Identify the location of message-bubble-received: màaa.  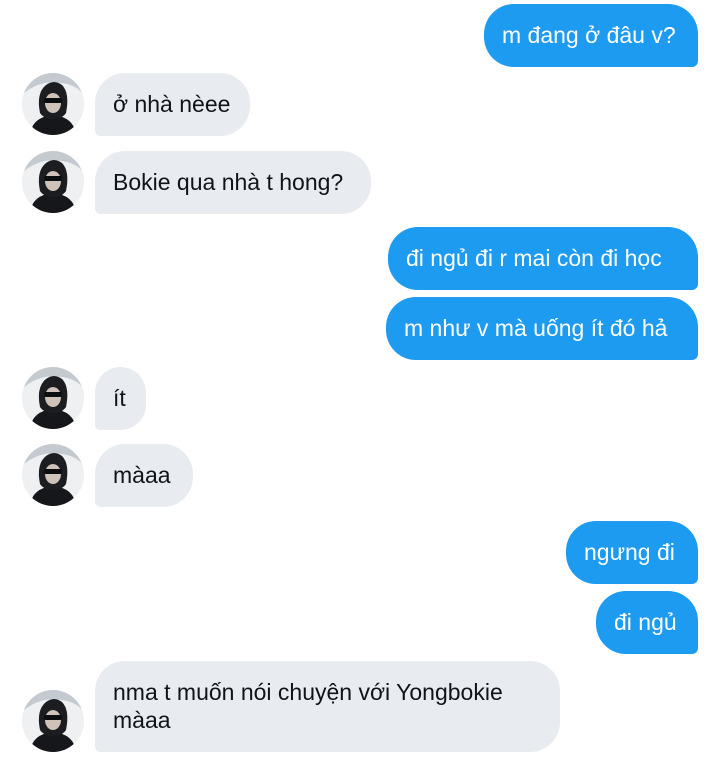
(144, 475).